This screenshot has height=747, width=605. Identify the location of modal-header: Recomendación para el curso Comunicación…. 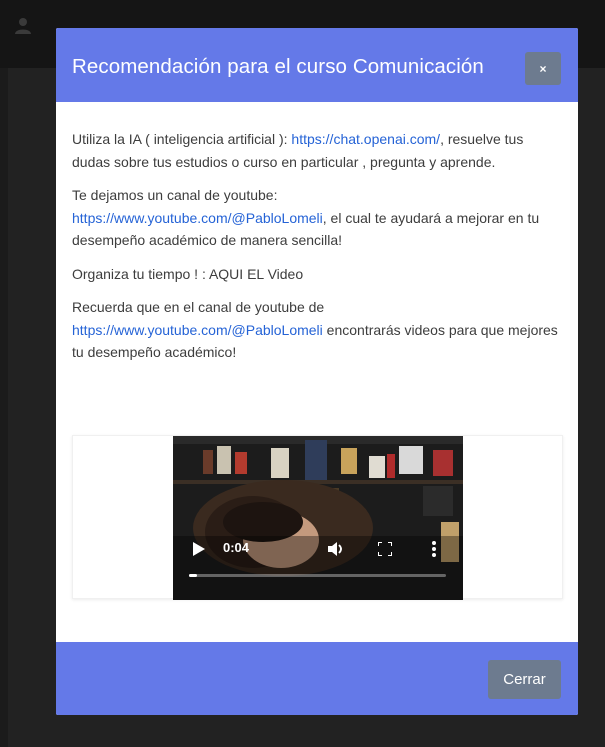
(317, 65).